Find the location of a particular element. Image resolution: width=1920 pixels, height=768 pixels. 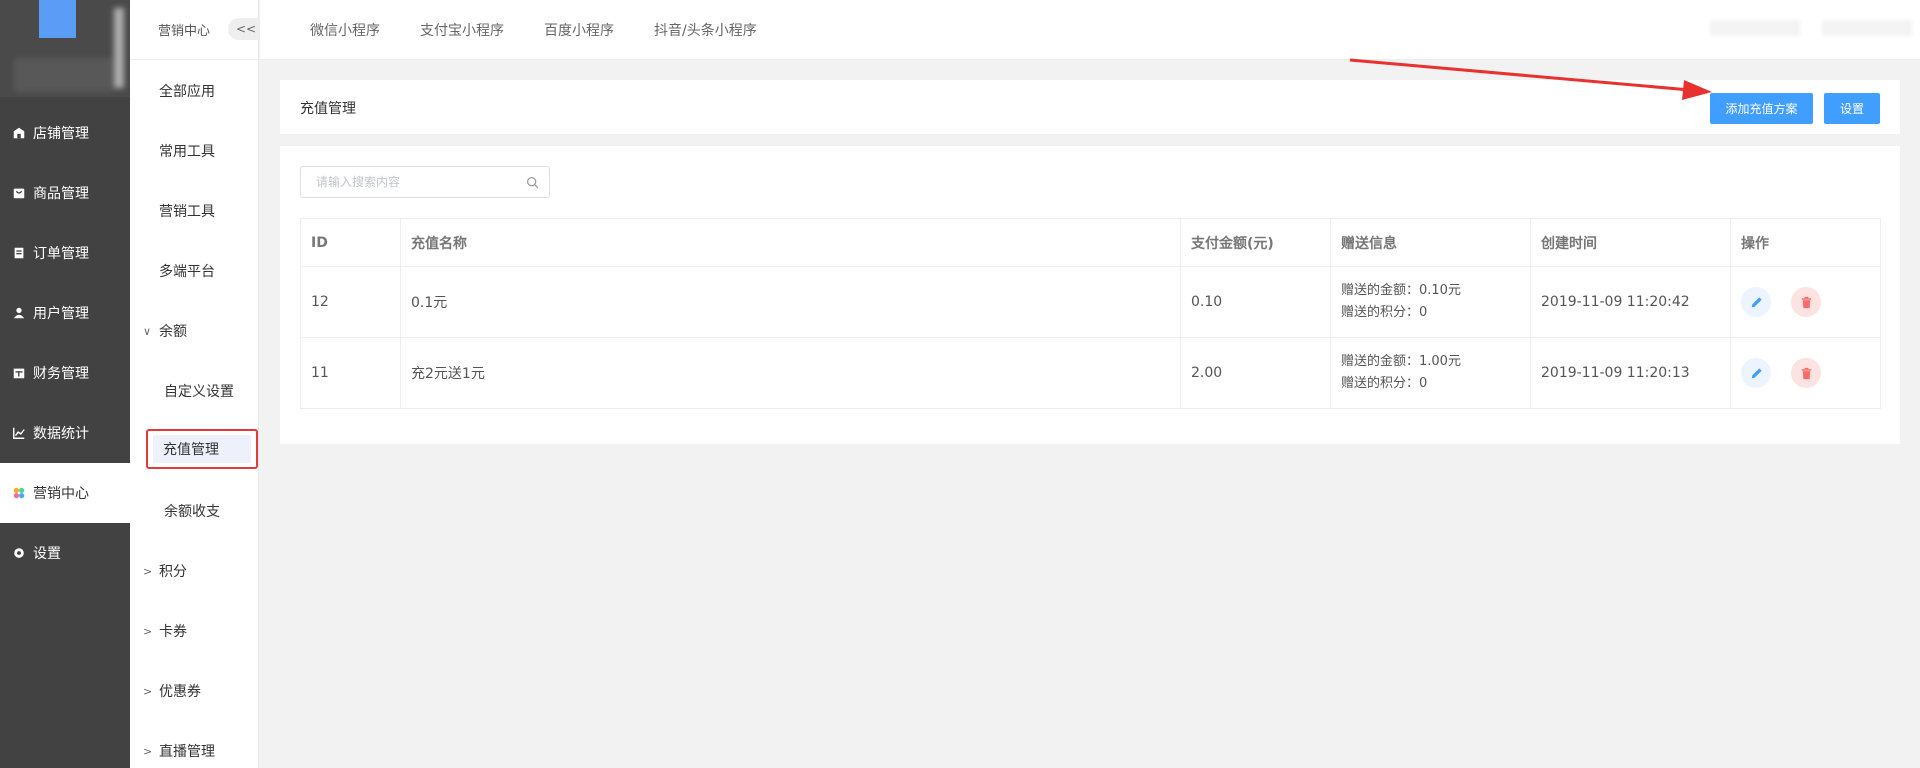

chevron-down-icon: ∨ is located at coordinates (147, 331).